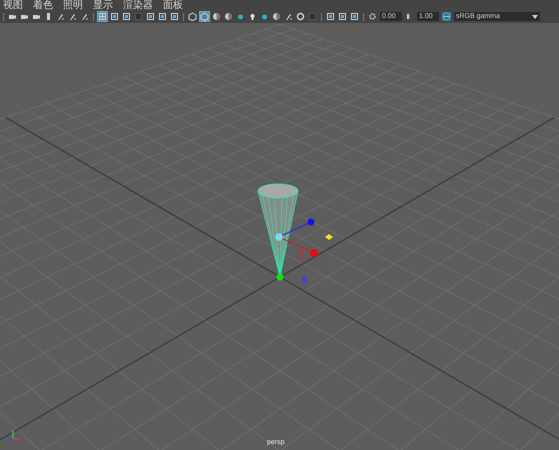  Describe the element at coordinates (73, 5) in the screenshot. I see `menu-item: 照明` at that location.